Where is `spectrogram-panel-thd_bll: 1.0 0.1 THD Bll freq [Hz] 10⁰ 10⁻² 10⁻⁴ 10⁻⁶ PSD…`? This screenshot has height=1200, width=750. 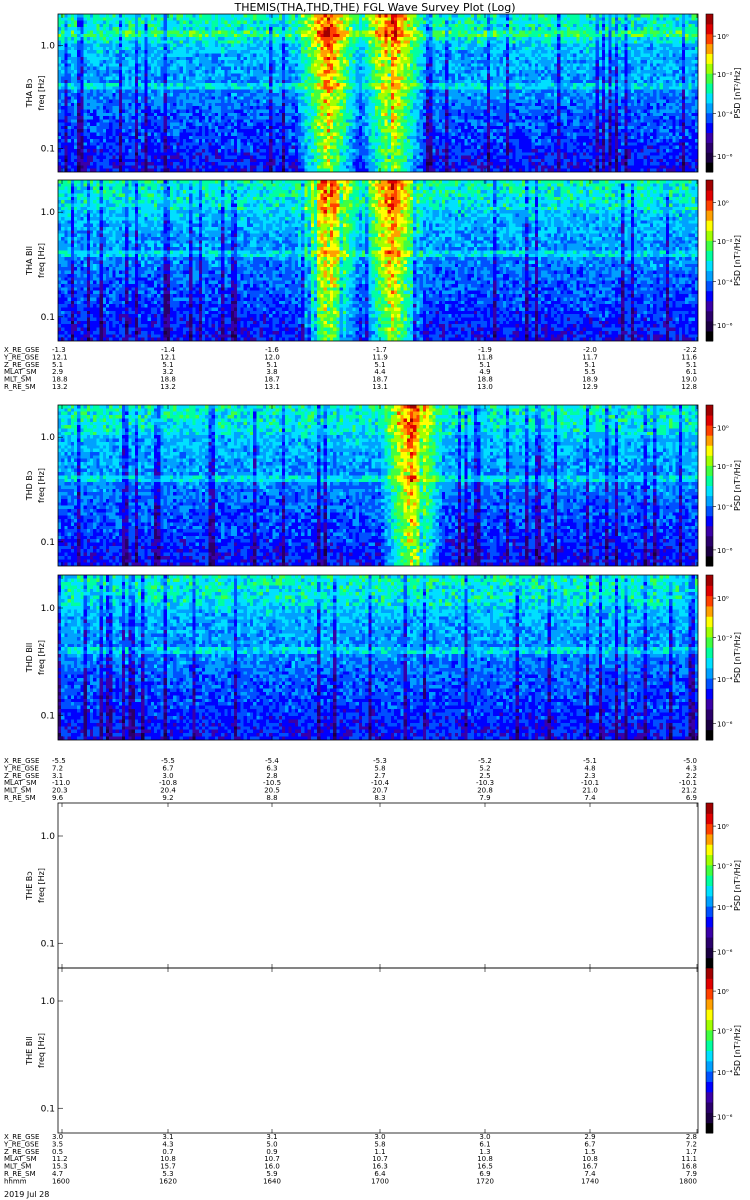
spectrogram-panel-thd_bll: 1.0 0.1 THD Bll freq [Hz] 10⁰ 10⁻² 10⁻⁴ 10⁻⁶ PSD… is located at coordinates (383, 657).